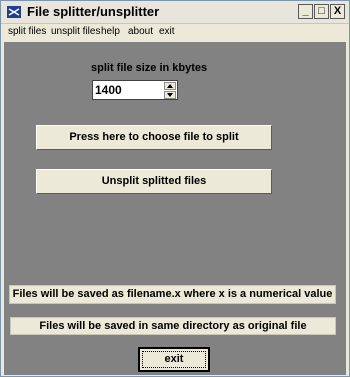 This screenshot has width=350, height=377. I want to click on menu-split-files: split files, so click(27, 31).